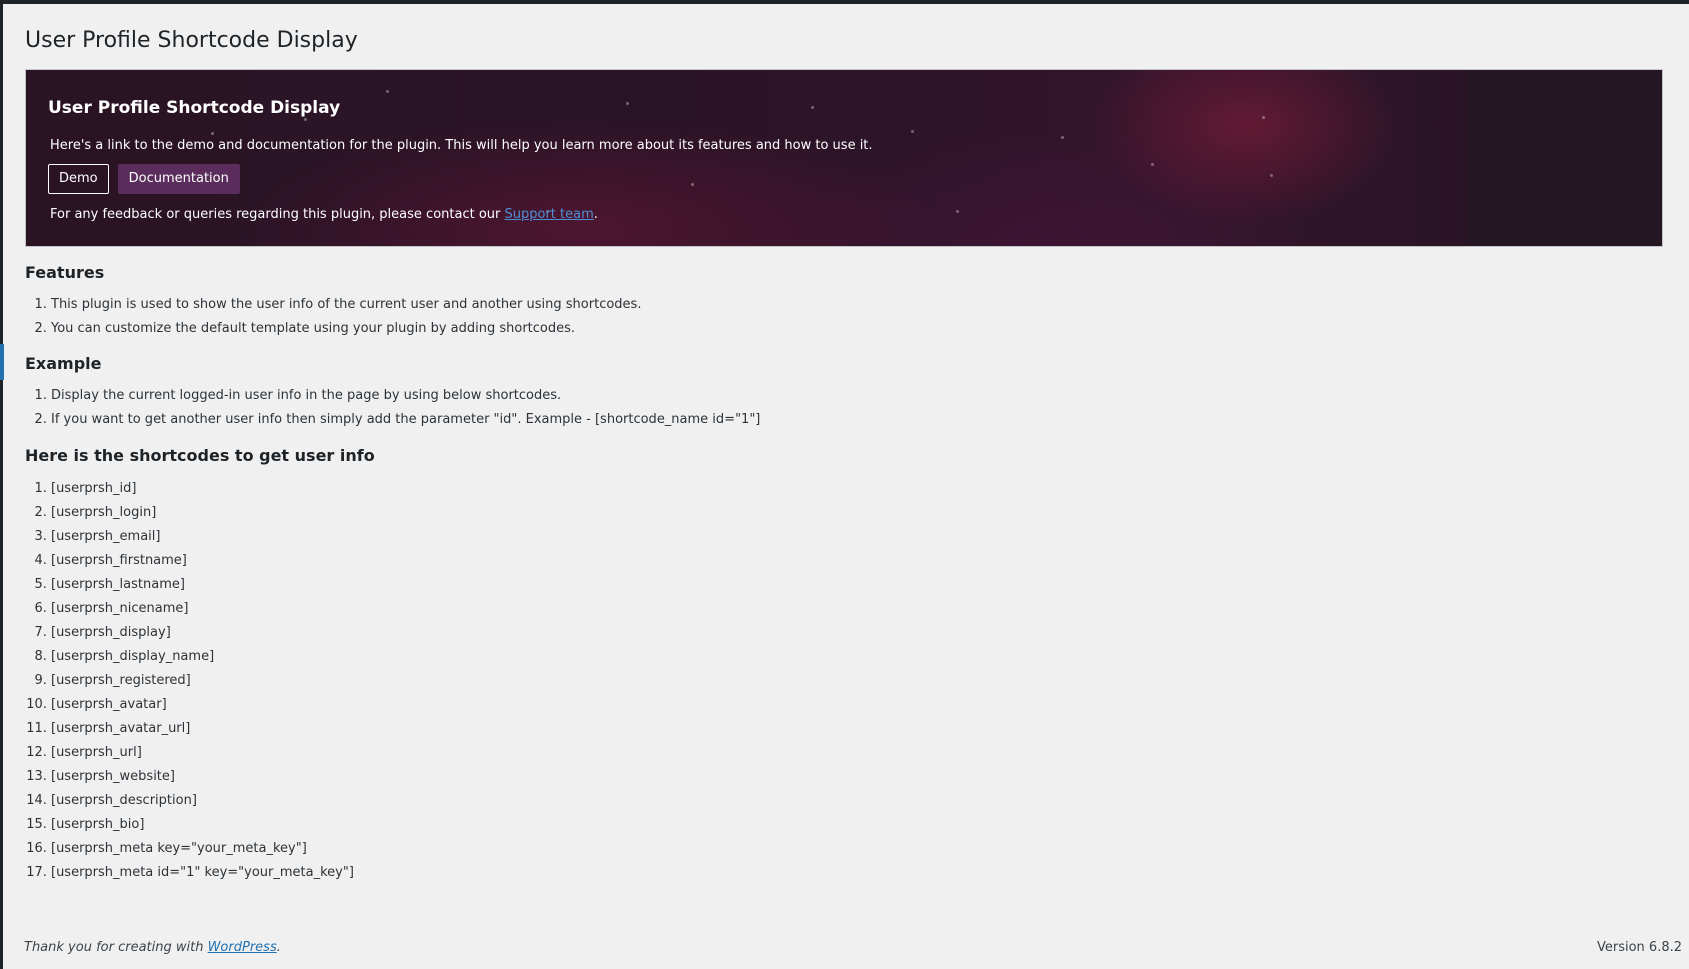  Describe the element at coordinates (2, 362) in the screenshot. I see `admin-sidebar-active-indicator` at that location.